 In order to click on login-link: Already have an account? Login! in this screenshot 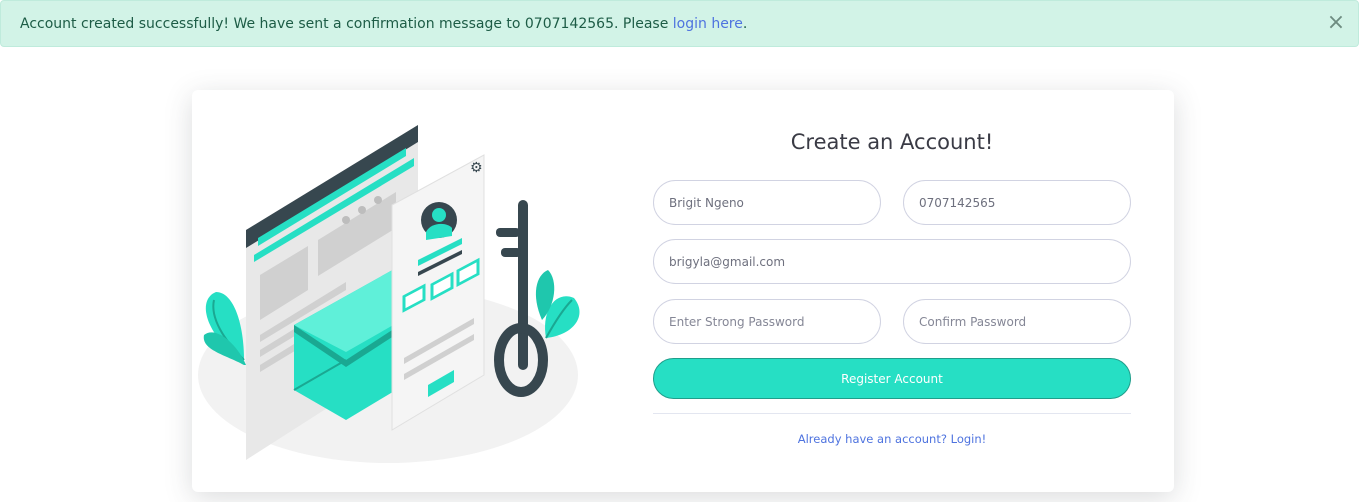, I will do `click(892, 439)`.